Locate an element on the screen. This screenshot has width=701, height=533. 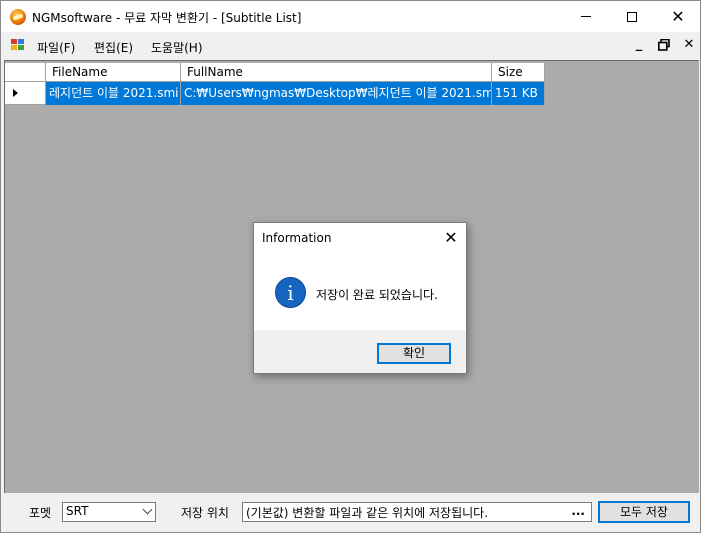
format-select-value: SRT is located at coordinates (77, 511).